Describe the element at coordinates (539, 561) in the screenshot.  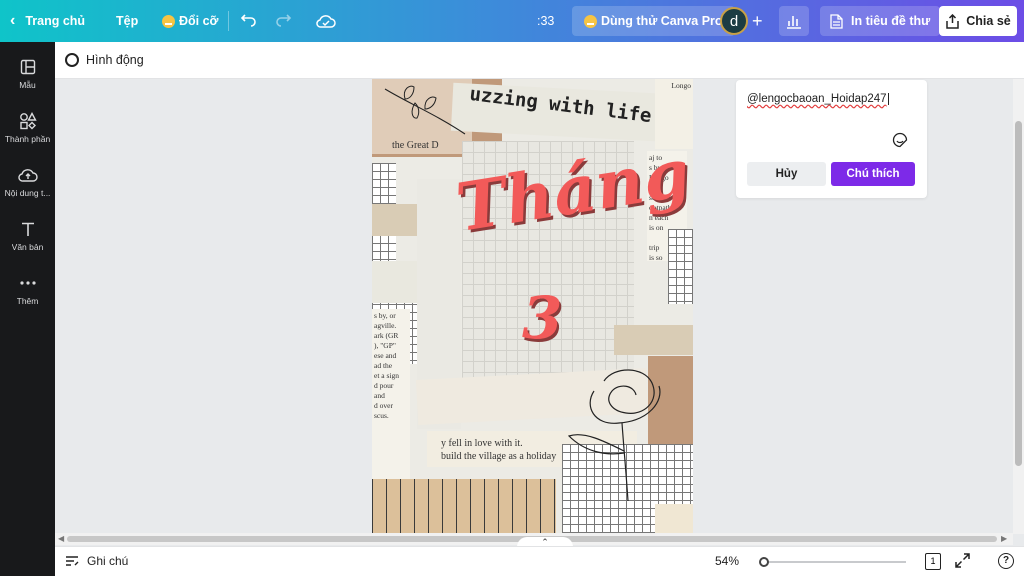
I see `bottom-toolbar: Ghi chú 54% 1 ?` at that location.